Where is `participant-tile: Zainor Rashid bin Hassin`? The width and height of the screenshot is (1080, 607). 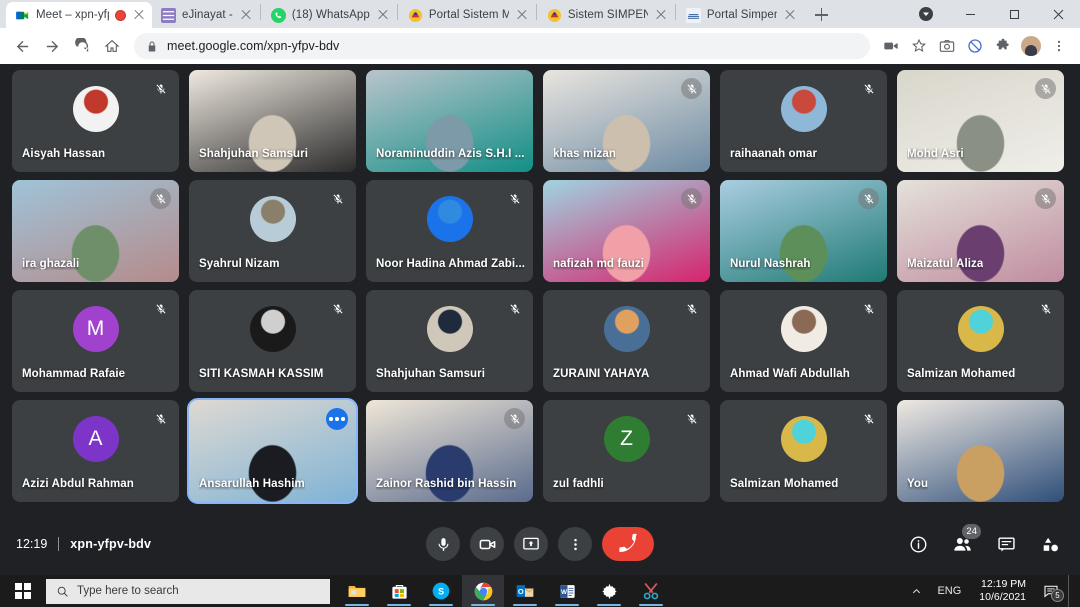 participant-tile: Zainor Rashid bin Hassin is located at coordinates (449, 451).